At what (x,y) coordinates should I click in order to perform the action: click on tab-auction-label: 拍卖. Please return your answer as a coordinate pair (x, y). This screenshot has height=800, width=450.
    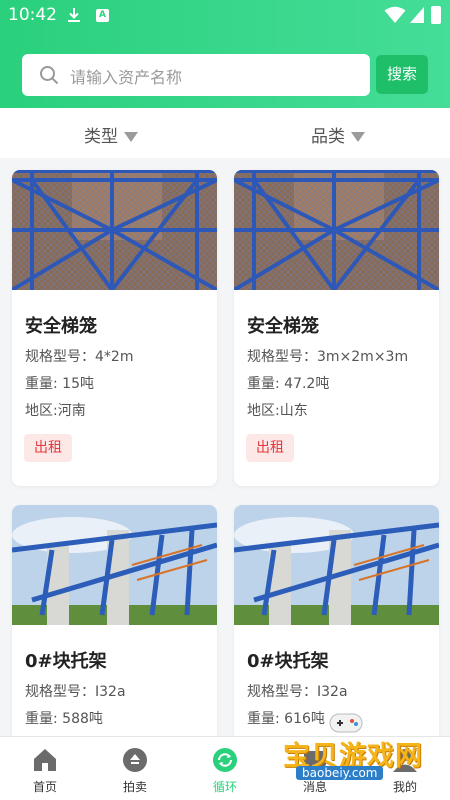
    Looking at the image, I should click on (134, 787).